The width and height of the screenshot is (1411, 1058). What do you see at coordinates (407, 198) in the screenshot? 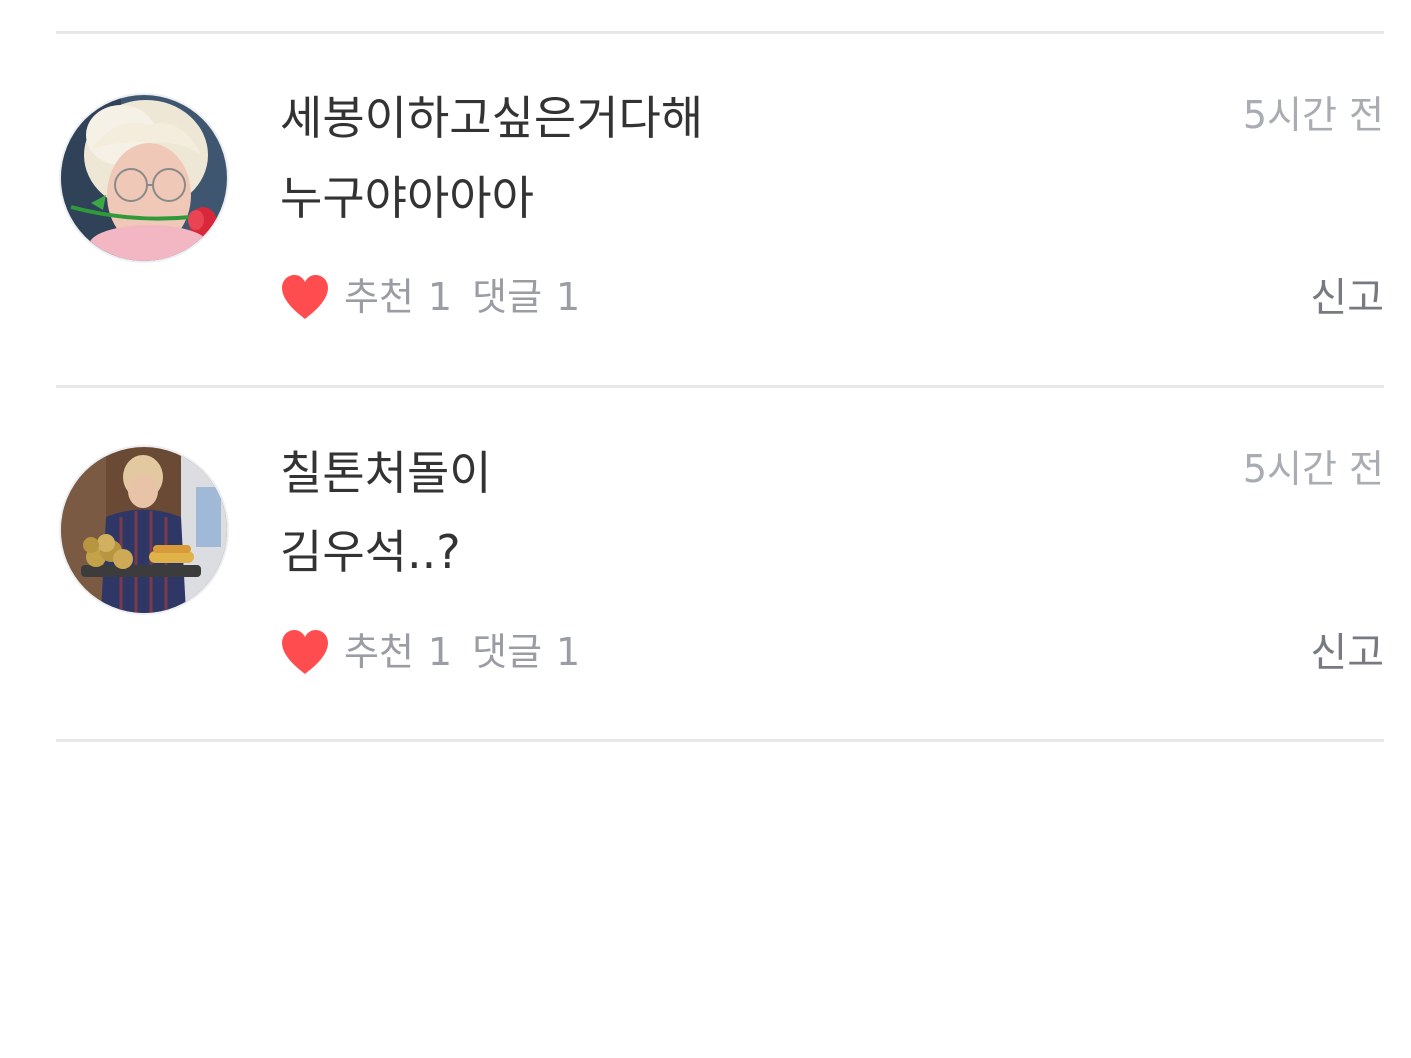
I see `comment-text: 누구야아아아` at bounding box center [407, 198].